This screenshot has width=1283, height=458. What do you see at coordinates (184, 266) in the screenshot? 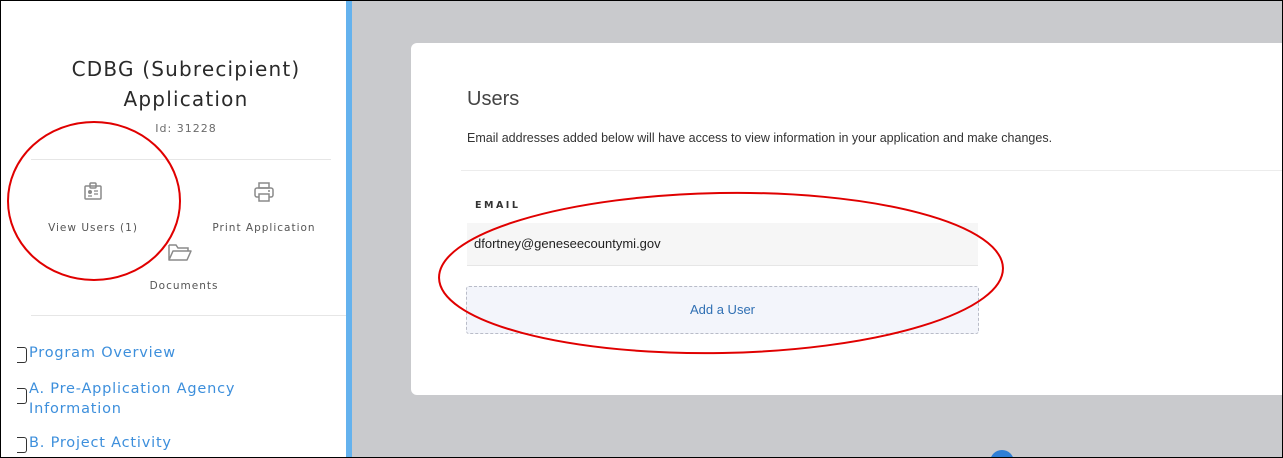
I see `documents-button: Documents` at bounding box center [184, 266].